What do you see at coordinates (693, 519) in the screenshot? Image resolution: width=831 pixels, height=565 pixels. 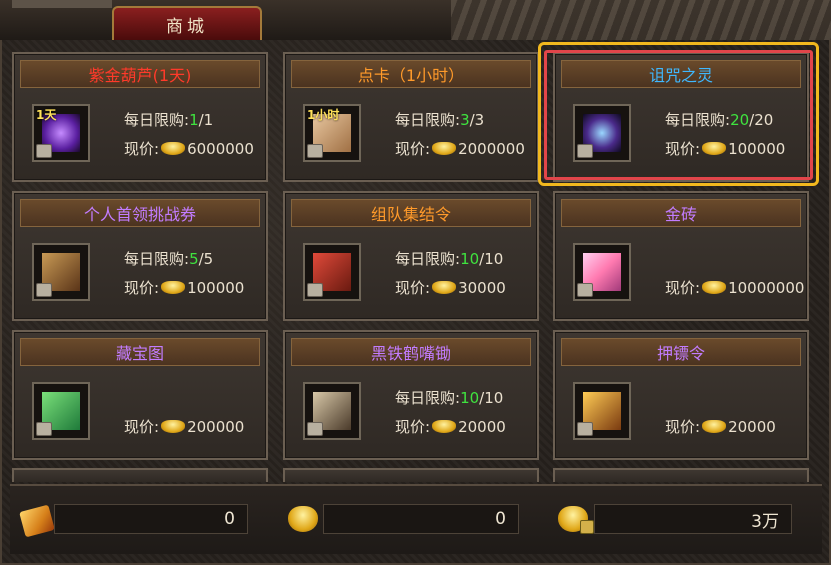 I see `bound-gold-field: 3万` at bounding box center [693, 519].